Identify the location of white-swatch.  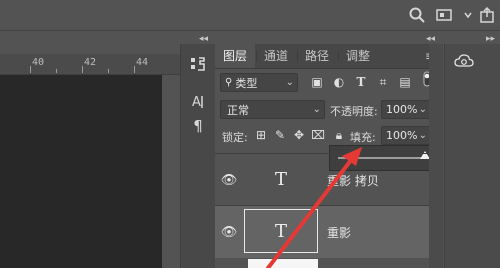
(283, 263).